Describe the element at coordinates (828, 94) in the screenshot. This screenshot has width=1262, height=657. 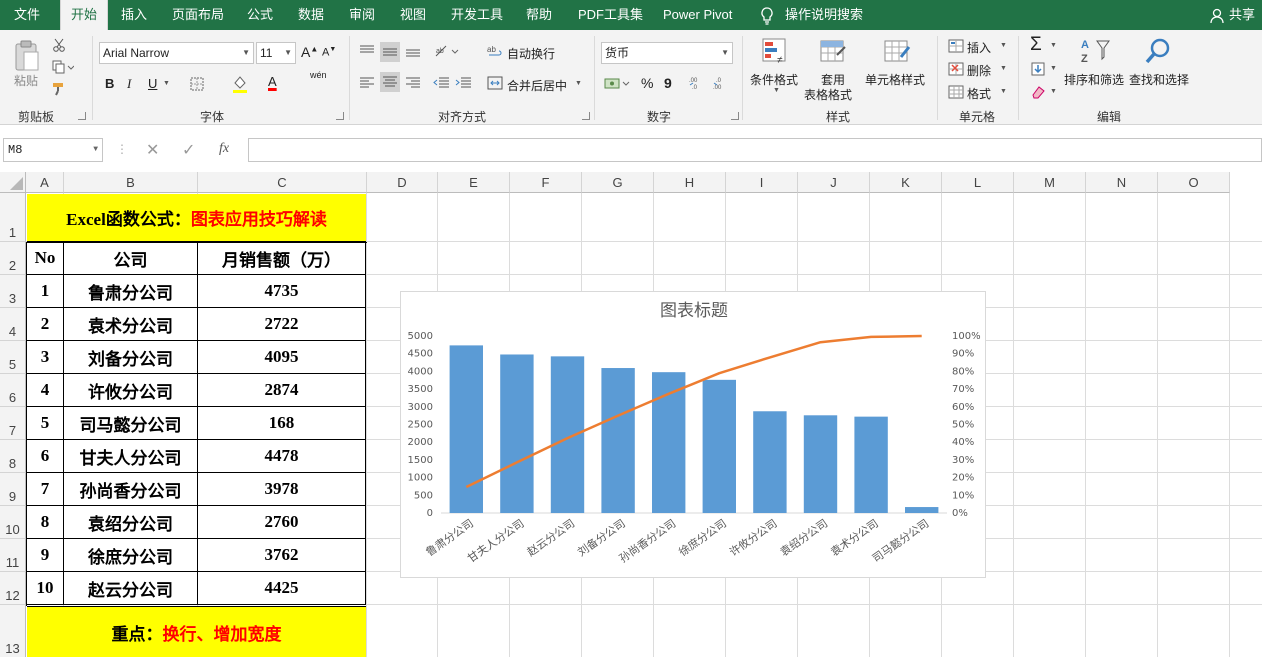
I see `format-as-table-label-2: 表格格式` at that location.